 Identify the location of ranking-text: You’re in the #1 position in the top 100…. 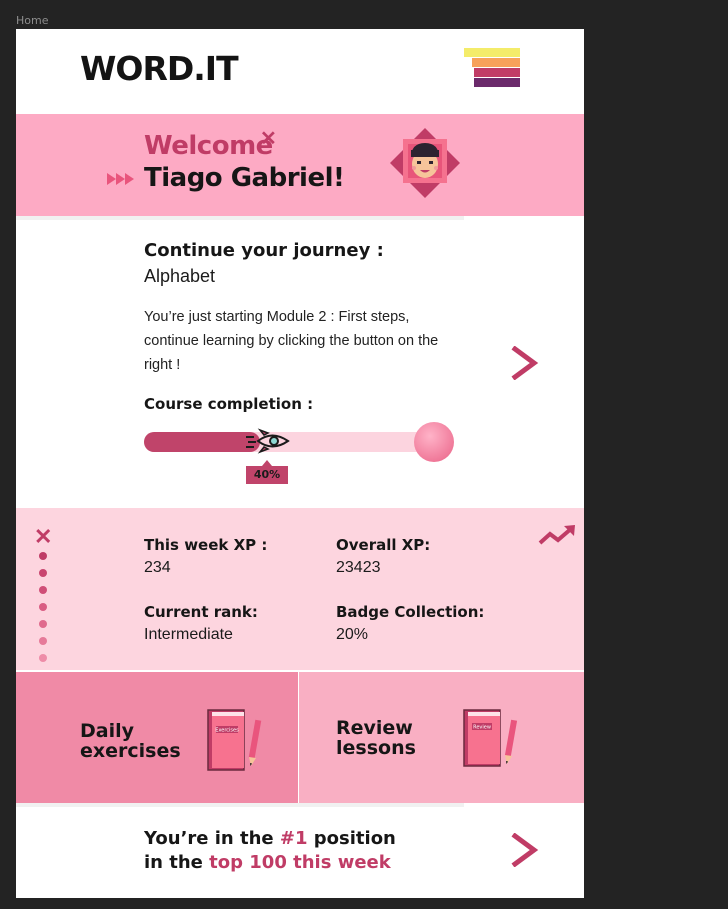
(270, 850).